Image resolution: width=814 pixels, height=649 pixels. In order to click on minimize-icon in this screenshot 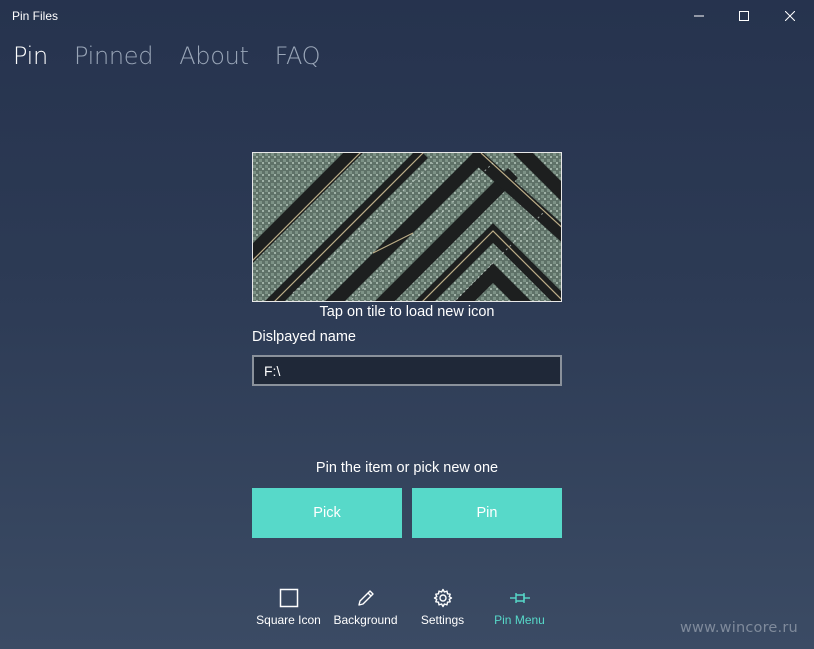, I will do `click(699, 16)`.